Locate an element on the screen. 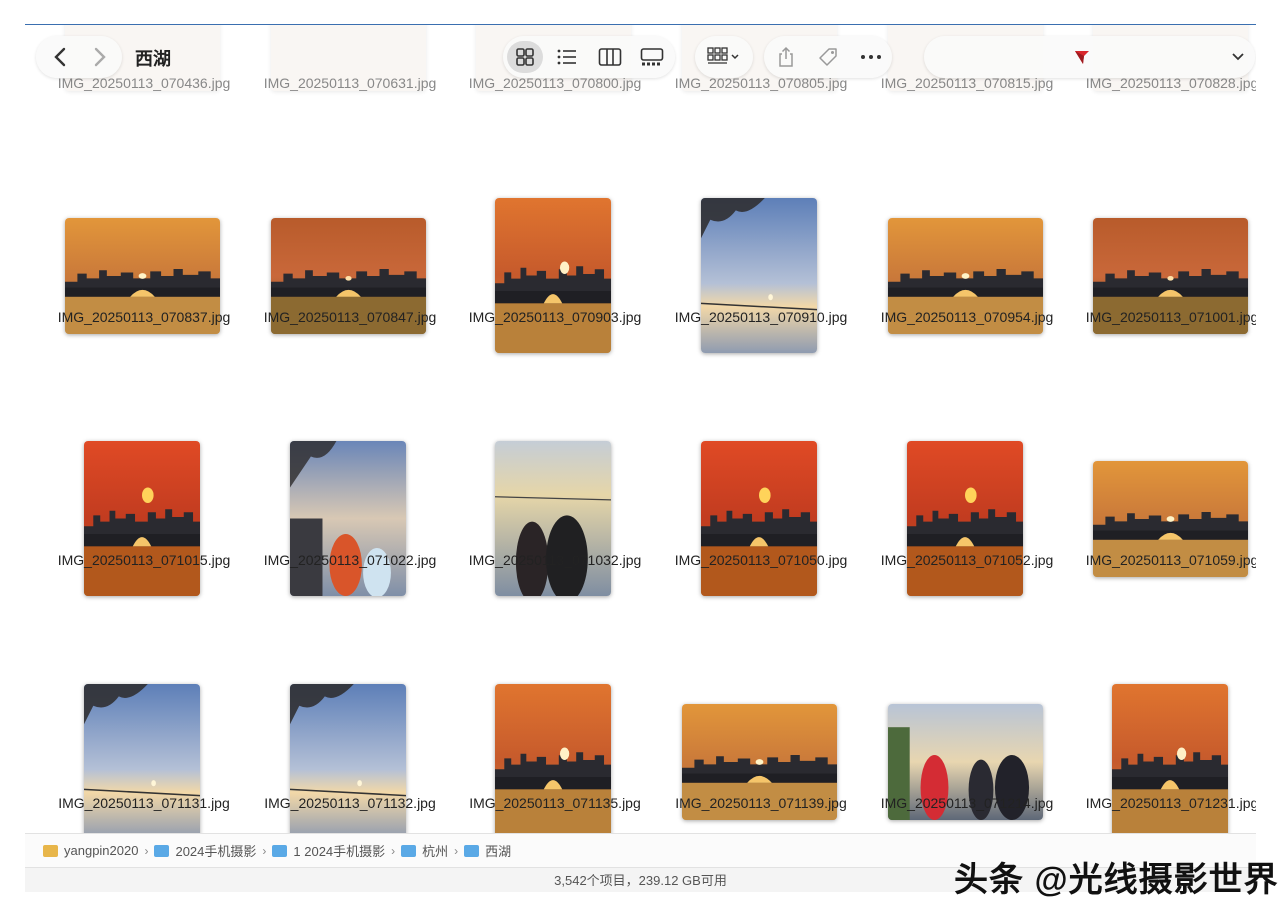  view-switcher is located at coordinates (589, 57).